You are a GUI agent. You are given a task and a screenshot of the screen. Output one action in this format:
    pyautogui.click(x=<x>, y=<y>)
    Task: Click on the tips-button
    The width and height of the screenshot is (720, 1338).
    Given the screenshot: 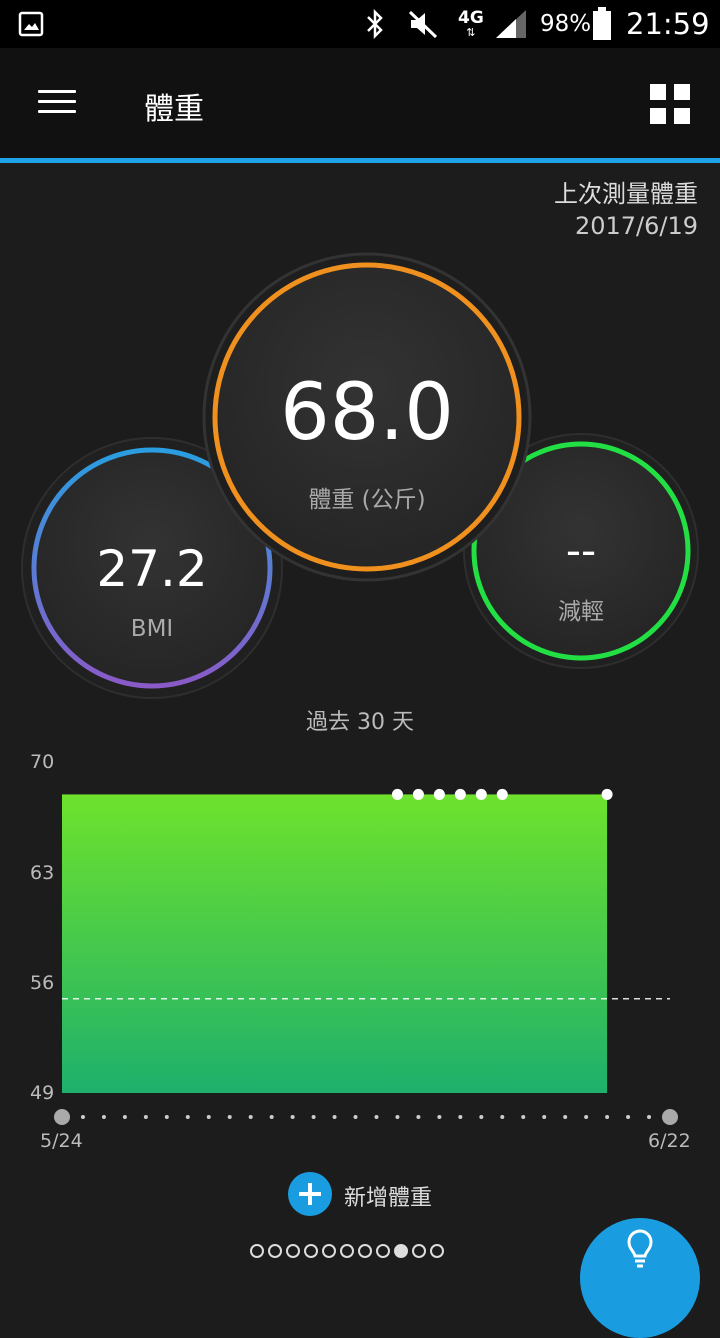 What is the action you would take?
    pyautogui.click(x=640, y=1278)
    